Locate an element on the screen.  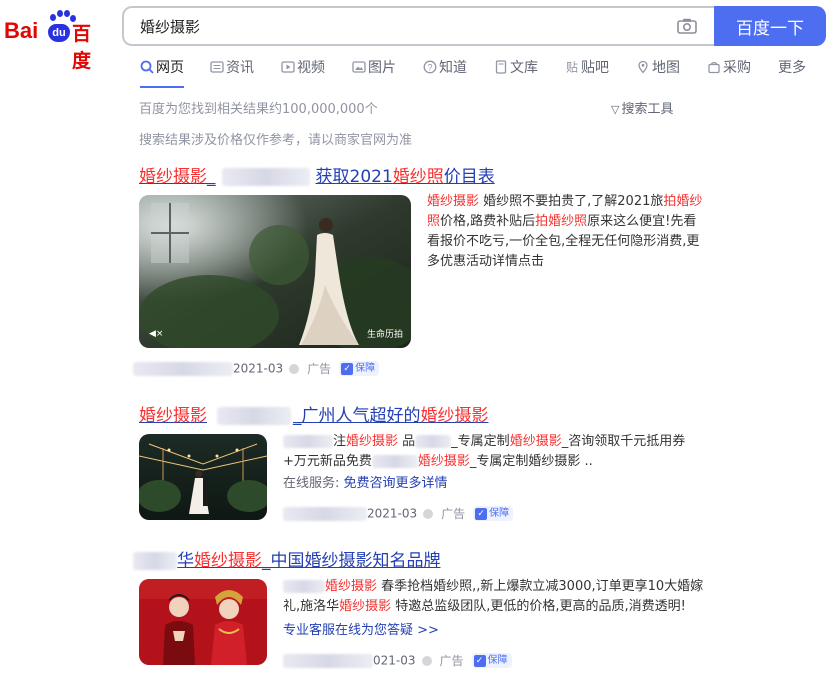
tab-caigou: 采购 is located at coordinates (729, 72).